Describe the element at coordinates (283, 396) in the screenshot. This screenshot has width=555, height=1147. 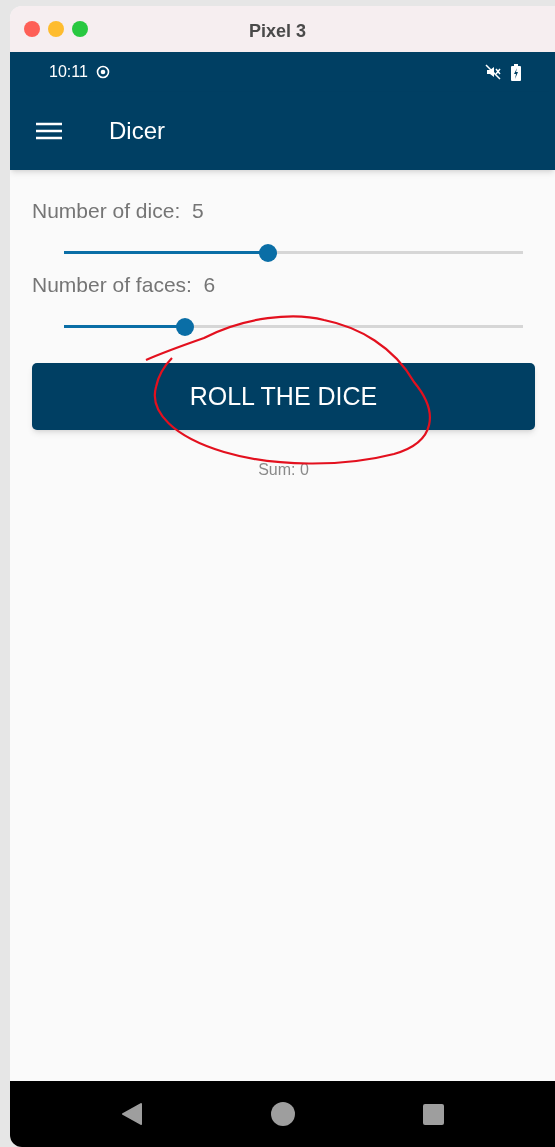
I see `roll-button: ROLL THE DICE` at that location.